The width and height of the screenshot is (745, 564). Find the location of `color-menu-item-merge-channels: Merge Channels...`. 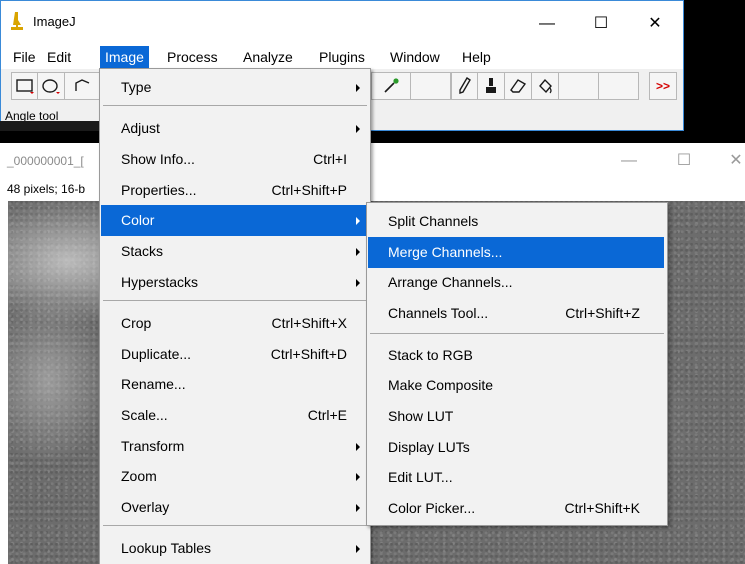

color-menu-item-merge-channels: Merge Channels... is located at coordinates (516, 252).